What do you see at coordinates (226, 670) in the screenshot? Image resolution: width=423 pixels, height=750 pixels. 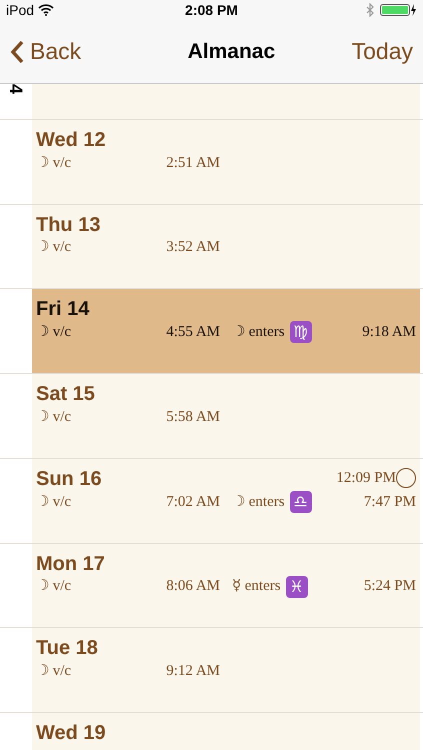 I see `day-row: Tue 18 ☽ v/c 9:12 AM` at bounding box center [226, 670].